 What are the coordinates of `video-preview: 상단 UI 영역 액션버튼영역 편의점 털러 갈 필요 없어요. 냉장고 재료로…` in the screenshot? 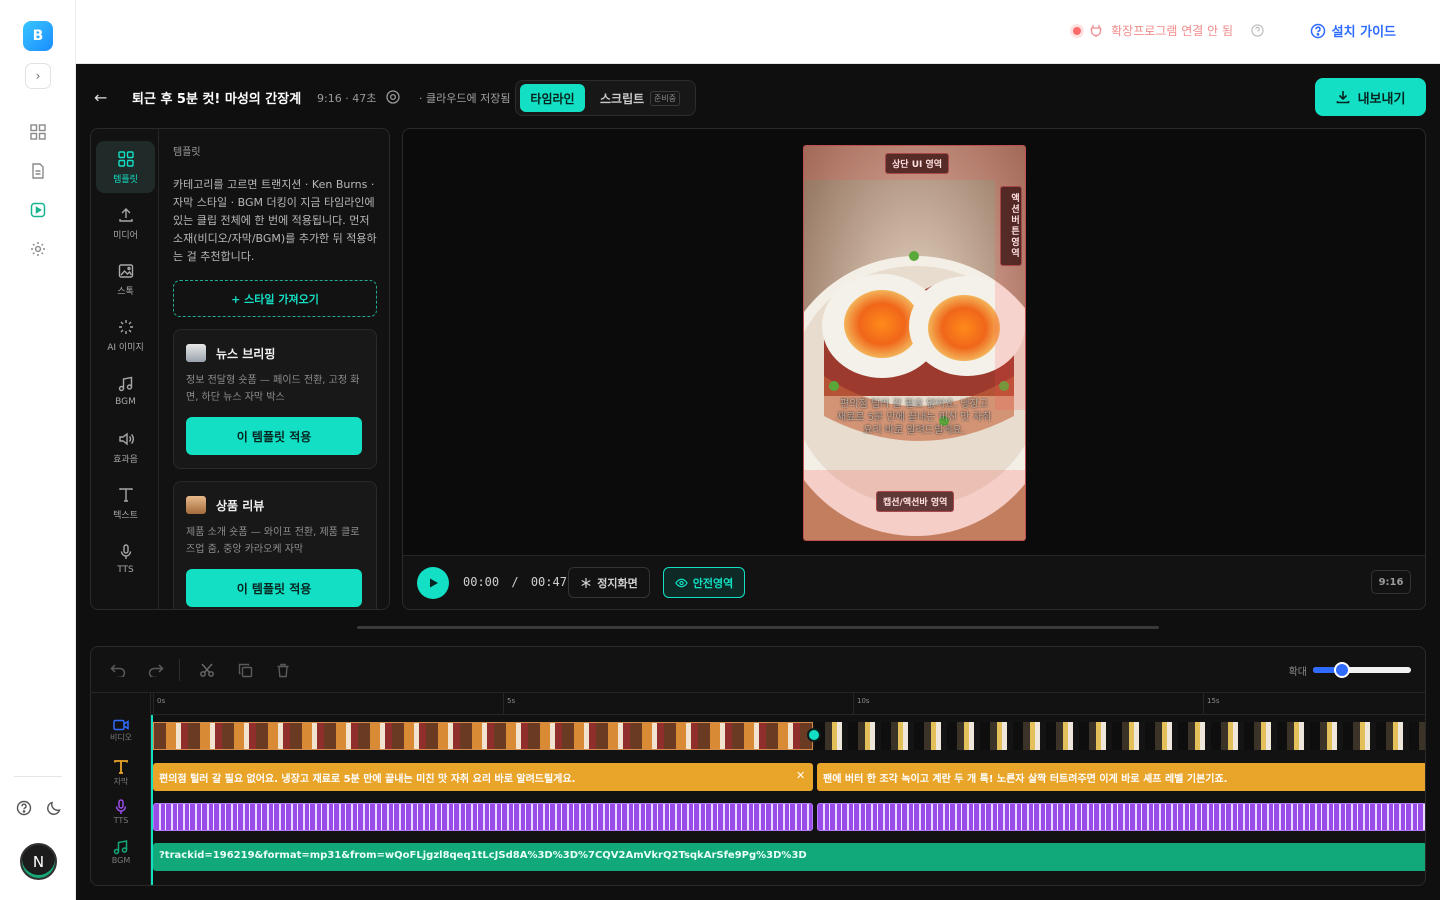 It's located at (914, 343).